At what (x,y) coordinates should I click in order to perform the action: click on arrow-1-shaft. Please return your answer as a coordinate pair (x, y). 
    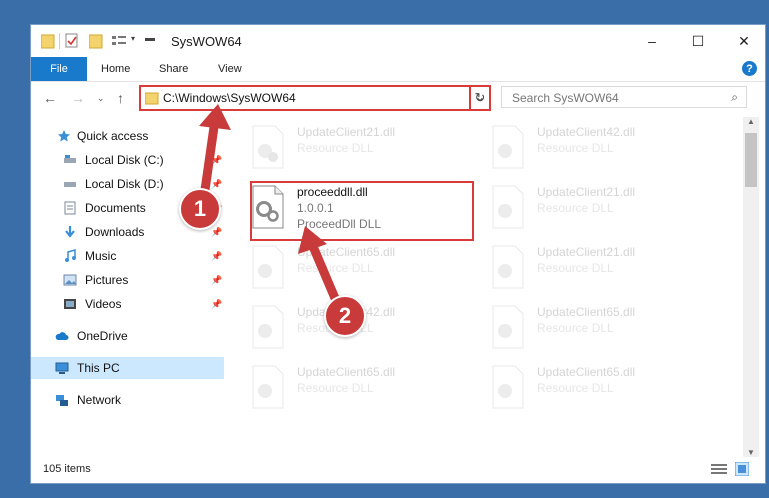
    Looking at the image, I should click on (210, 155).